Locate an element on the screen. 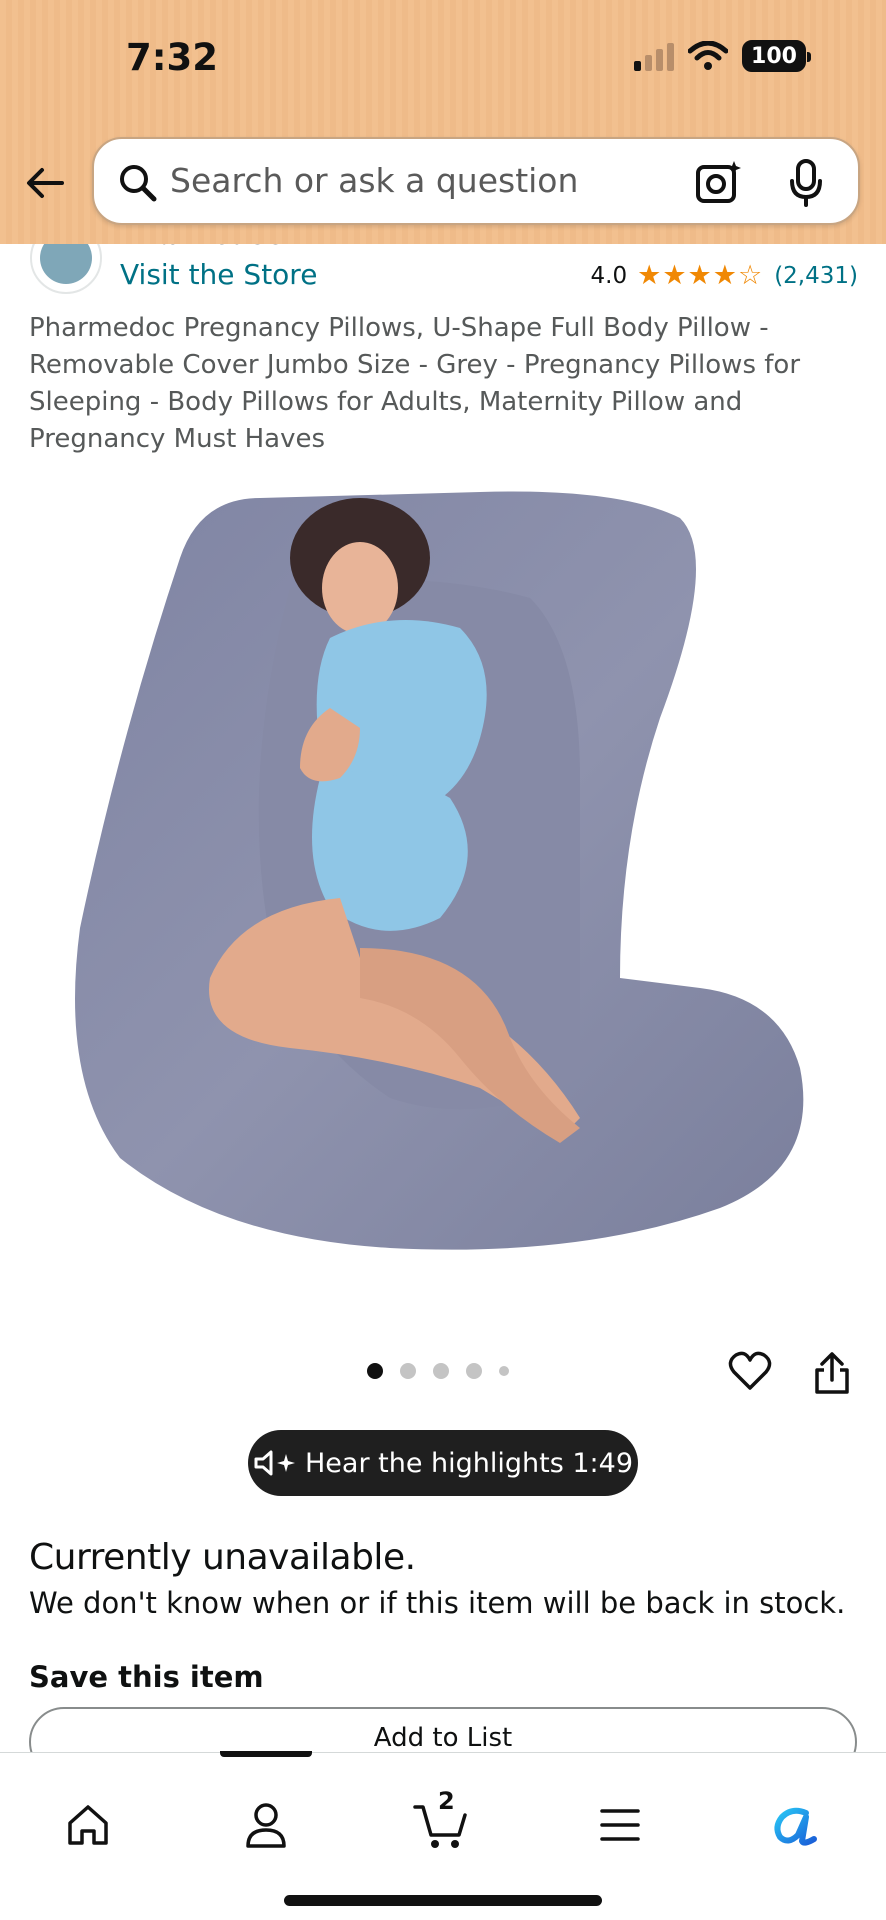  share-icon is located at coordinates (832, 1373).